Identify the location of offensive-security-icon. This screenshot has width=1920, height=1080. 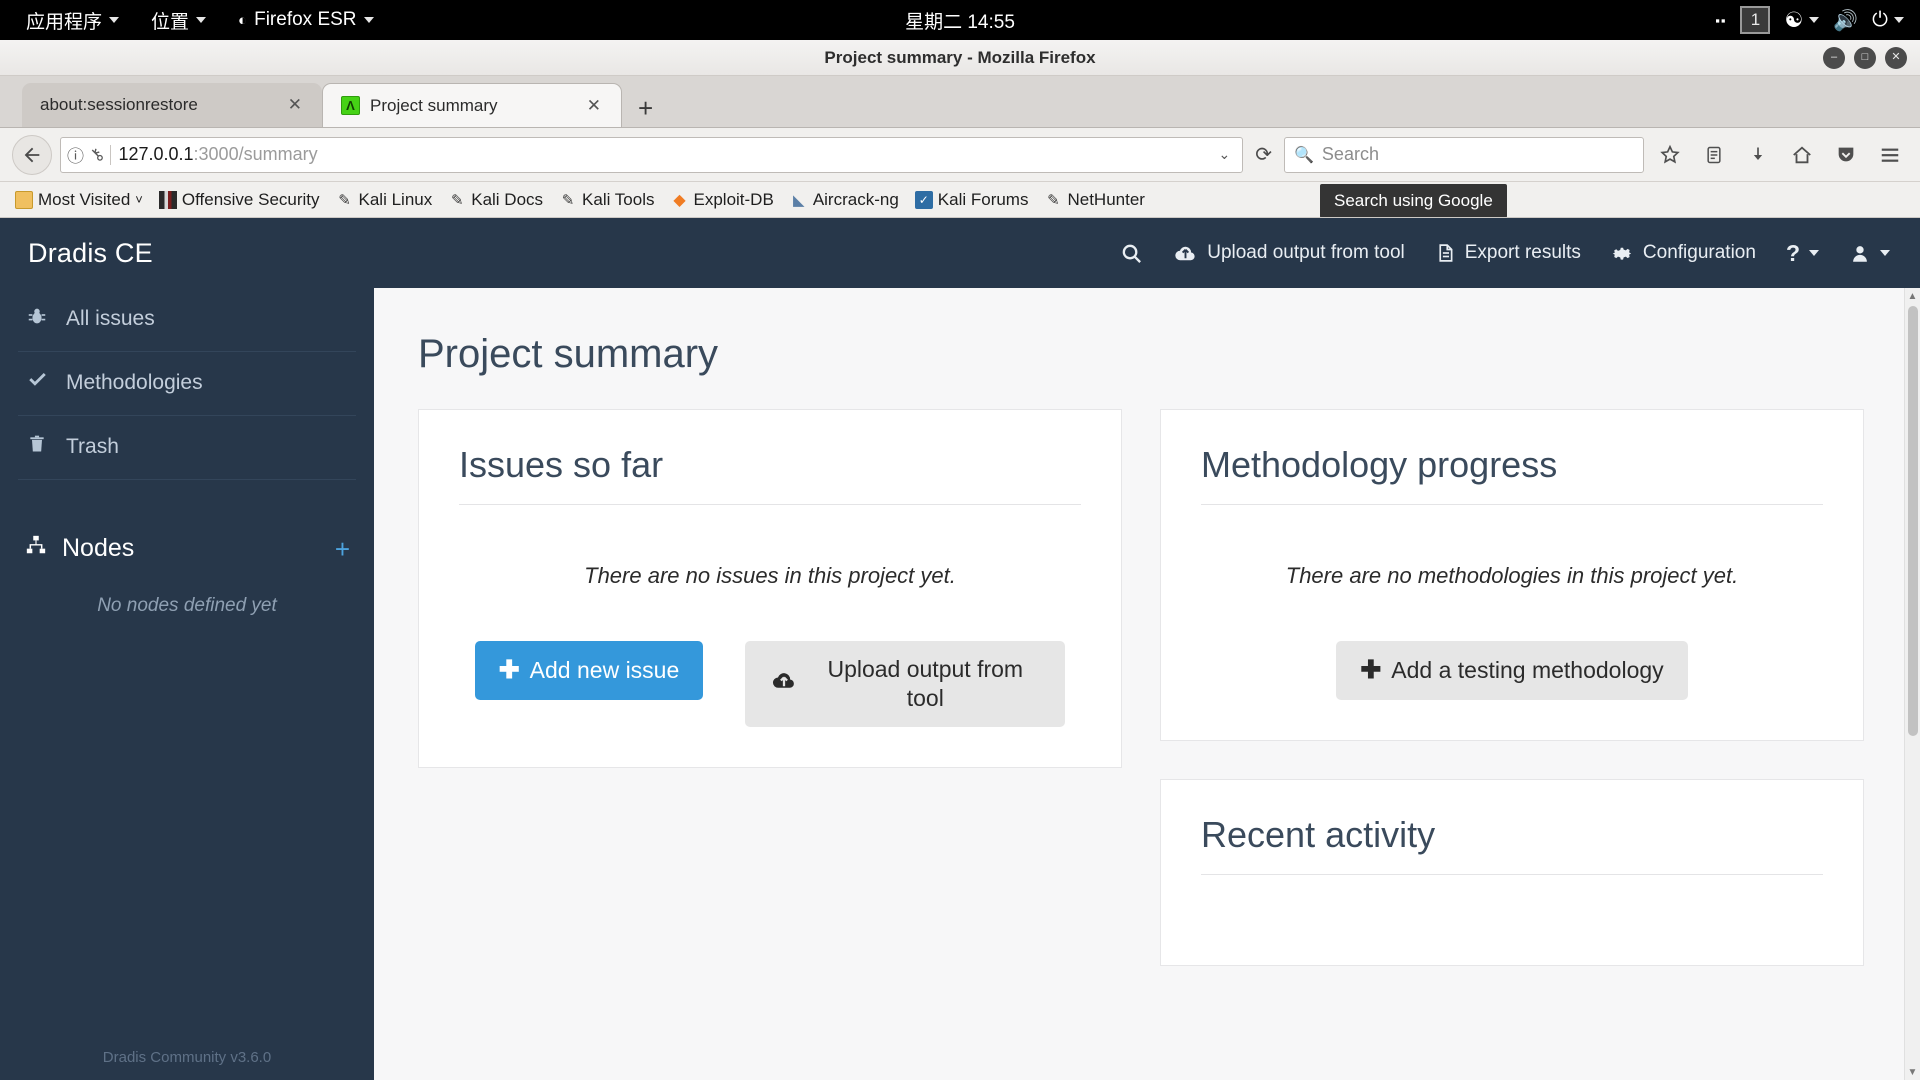
(167, 199).